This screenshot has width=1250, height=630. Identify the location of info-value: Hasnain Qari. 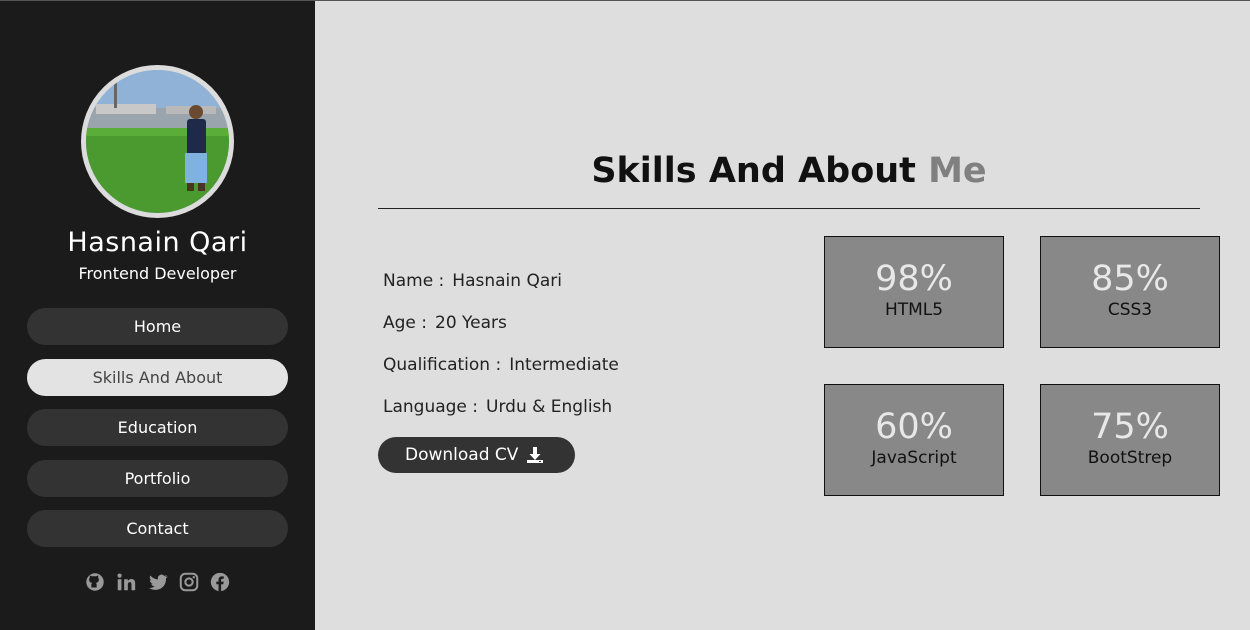
(507, 281).